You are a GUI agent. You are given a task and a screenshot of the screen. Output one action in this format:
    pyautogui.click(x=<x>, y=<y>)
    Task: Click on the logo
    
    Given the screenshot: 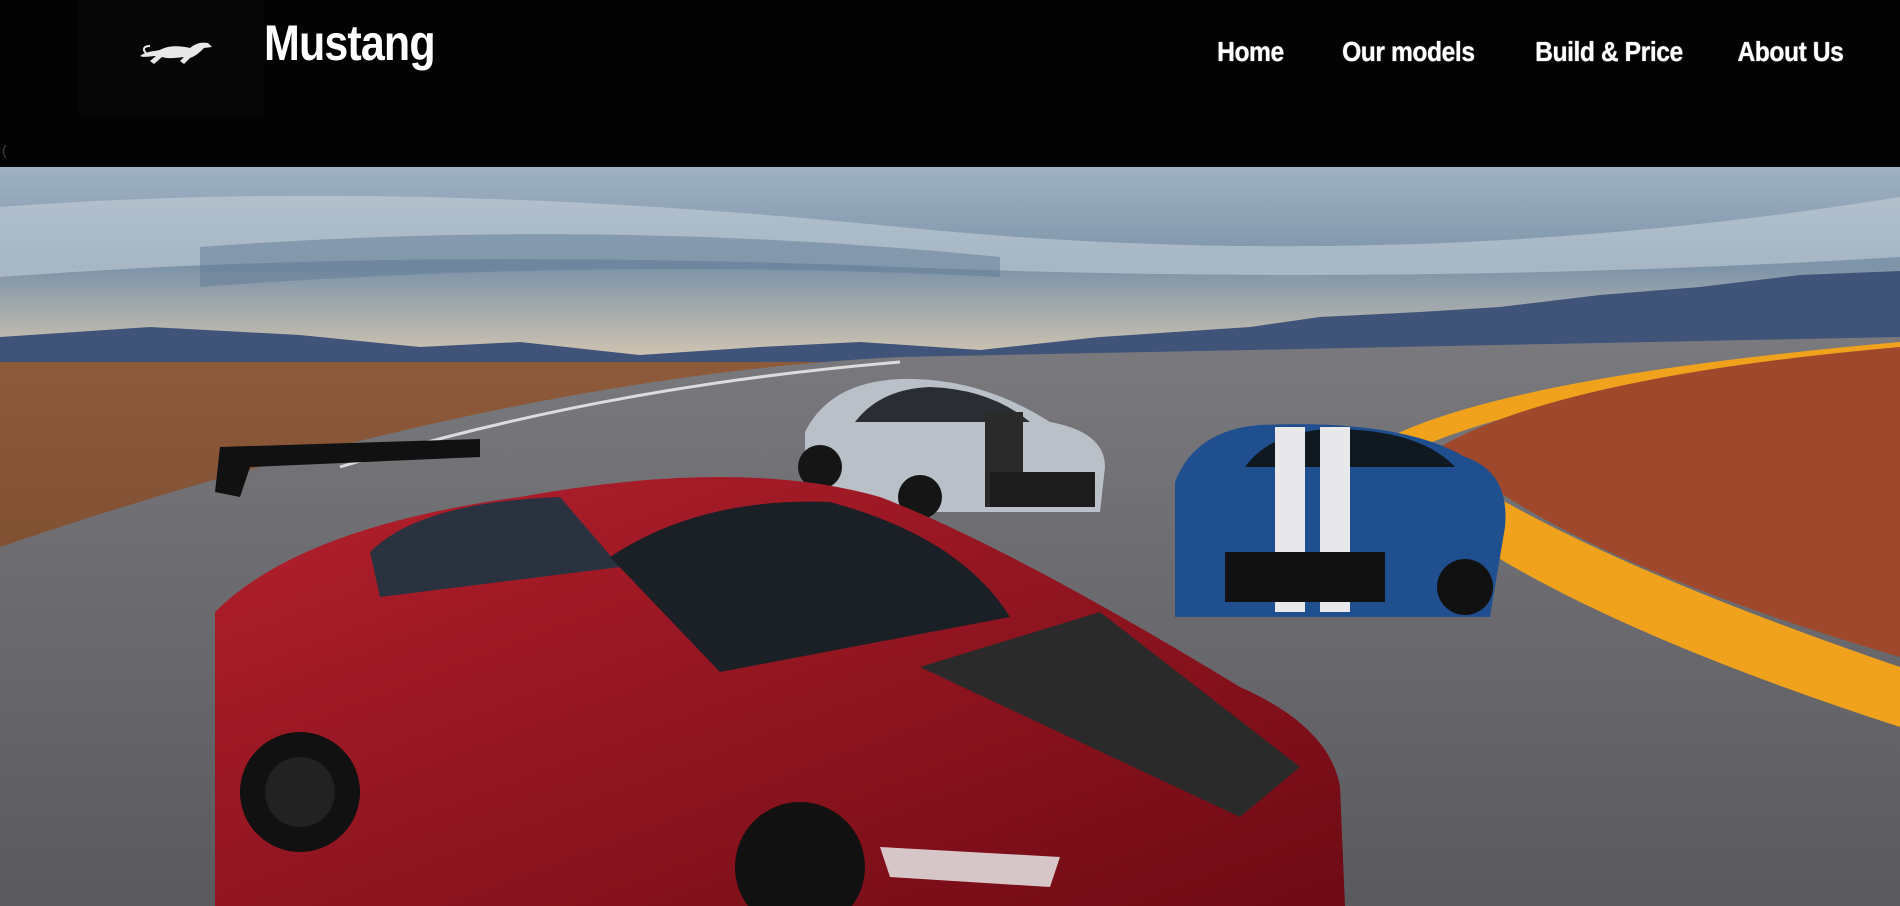 What is the action you would take?
    pyautogui.click(x=171, y=57)
    